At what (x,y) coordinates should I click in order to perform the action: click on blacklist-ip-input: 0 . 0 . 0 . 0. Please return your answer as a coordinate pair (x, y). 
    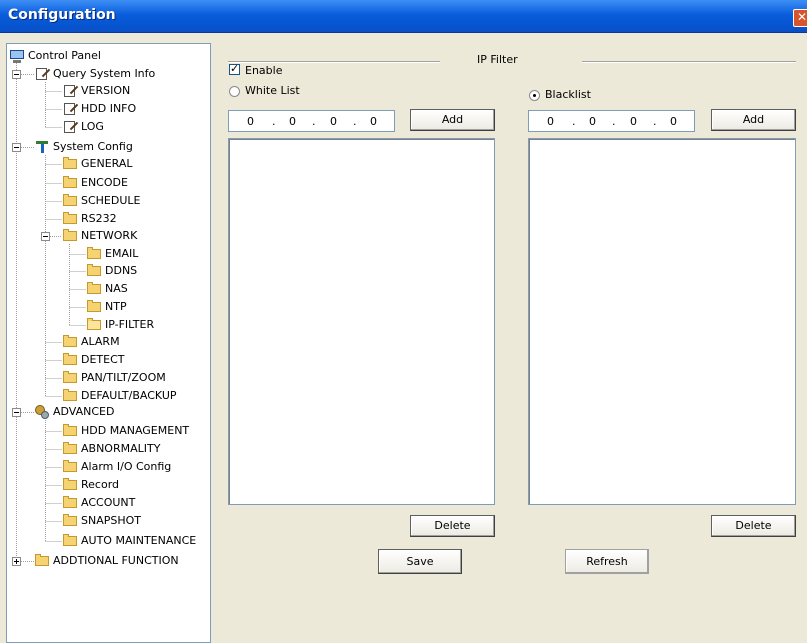
    Looking at the image, I should click on (611, 121).